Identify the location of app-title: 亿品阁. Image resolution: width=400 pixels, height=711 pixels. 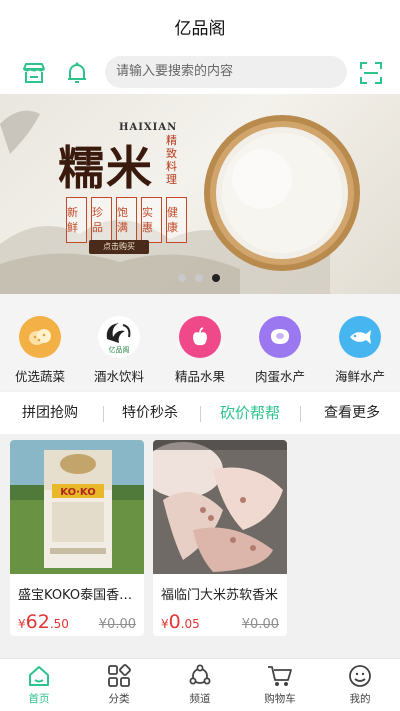
(200, 28).